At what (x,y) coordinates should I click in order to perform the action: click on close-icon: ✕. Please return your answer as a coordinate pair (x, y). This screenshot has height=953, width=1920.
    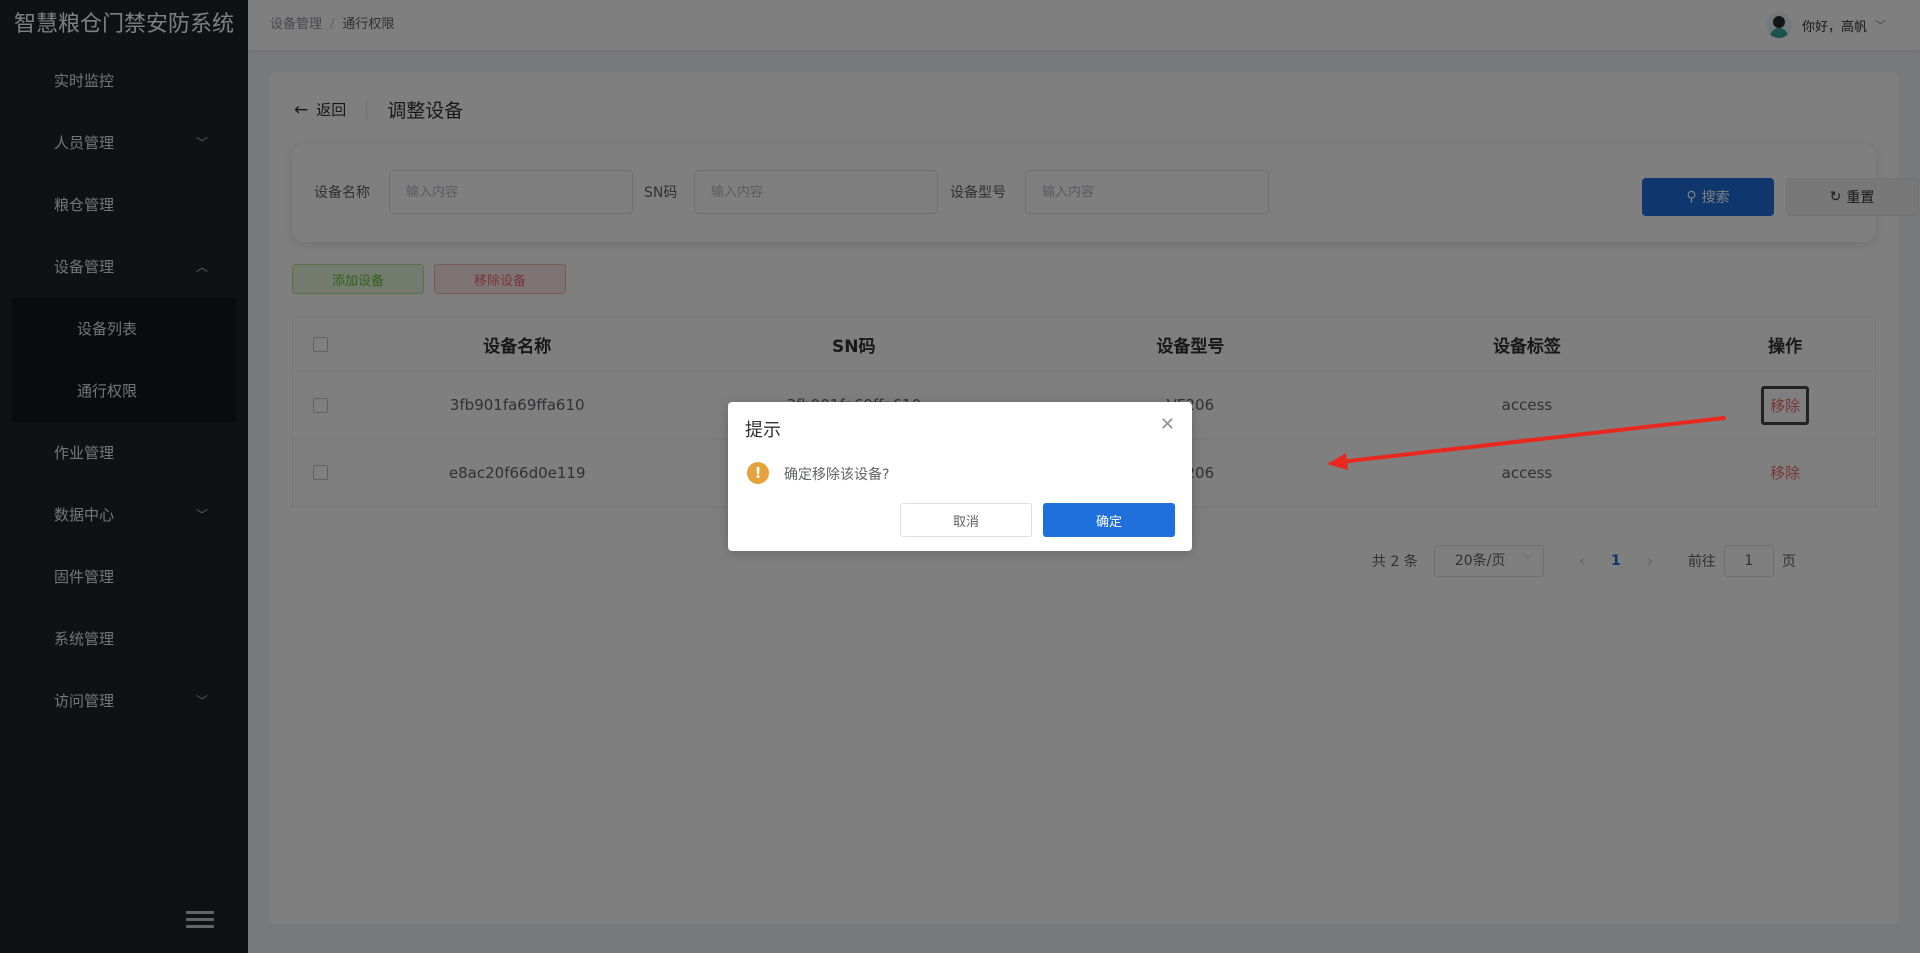
    Looking at the image, I should click on (1167, 424).